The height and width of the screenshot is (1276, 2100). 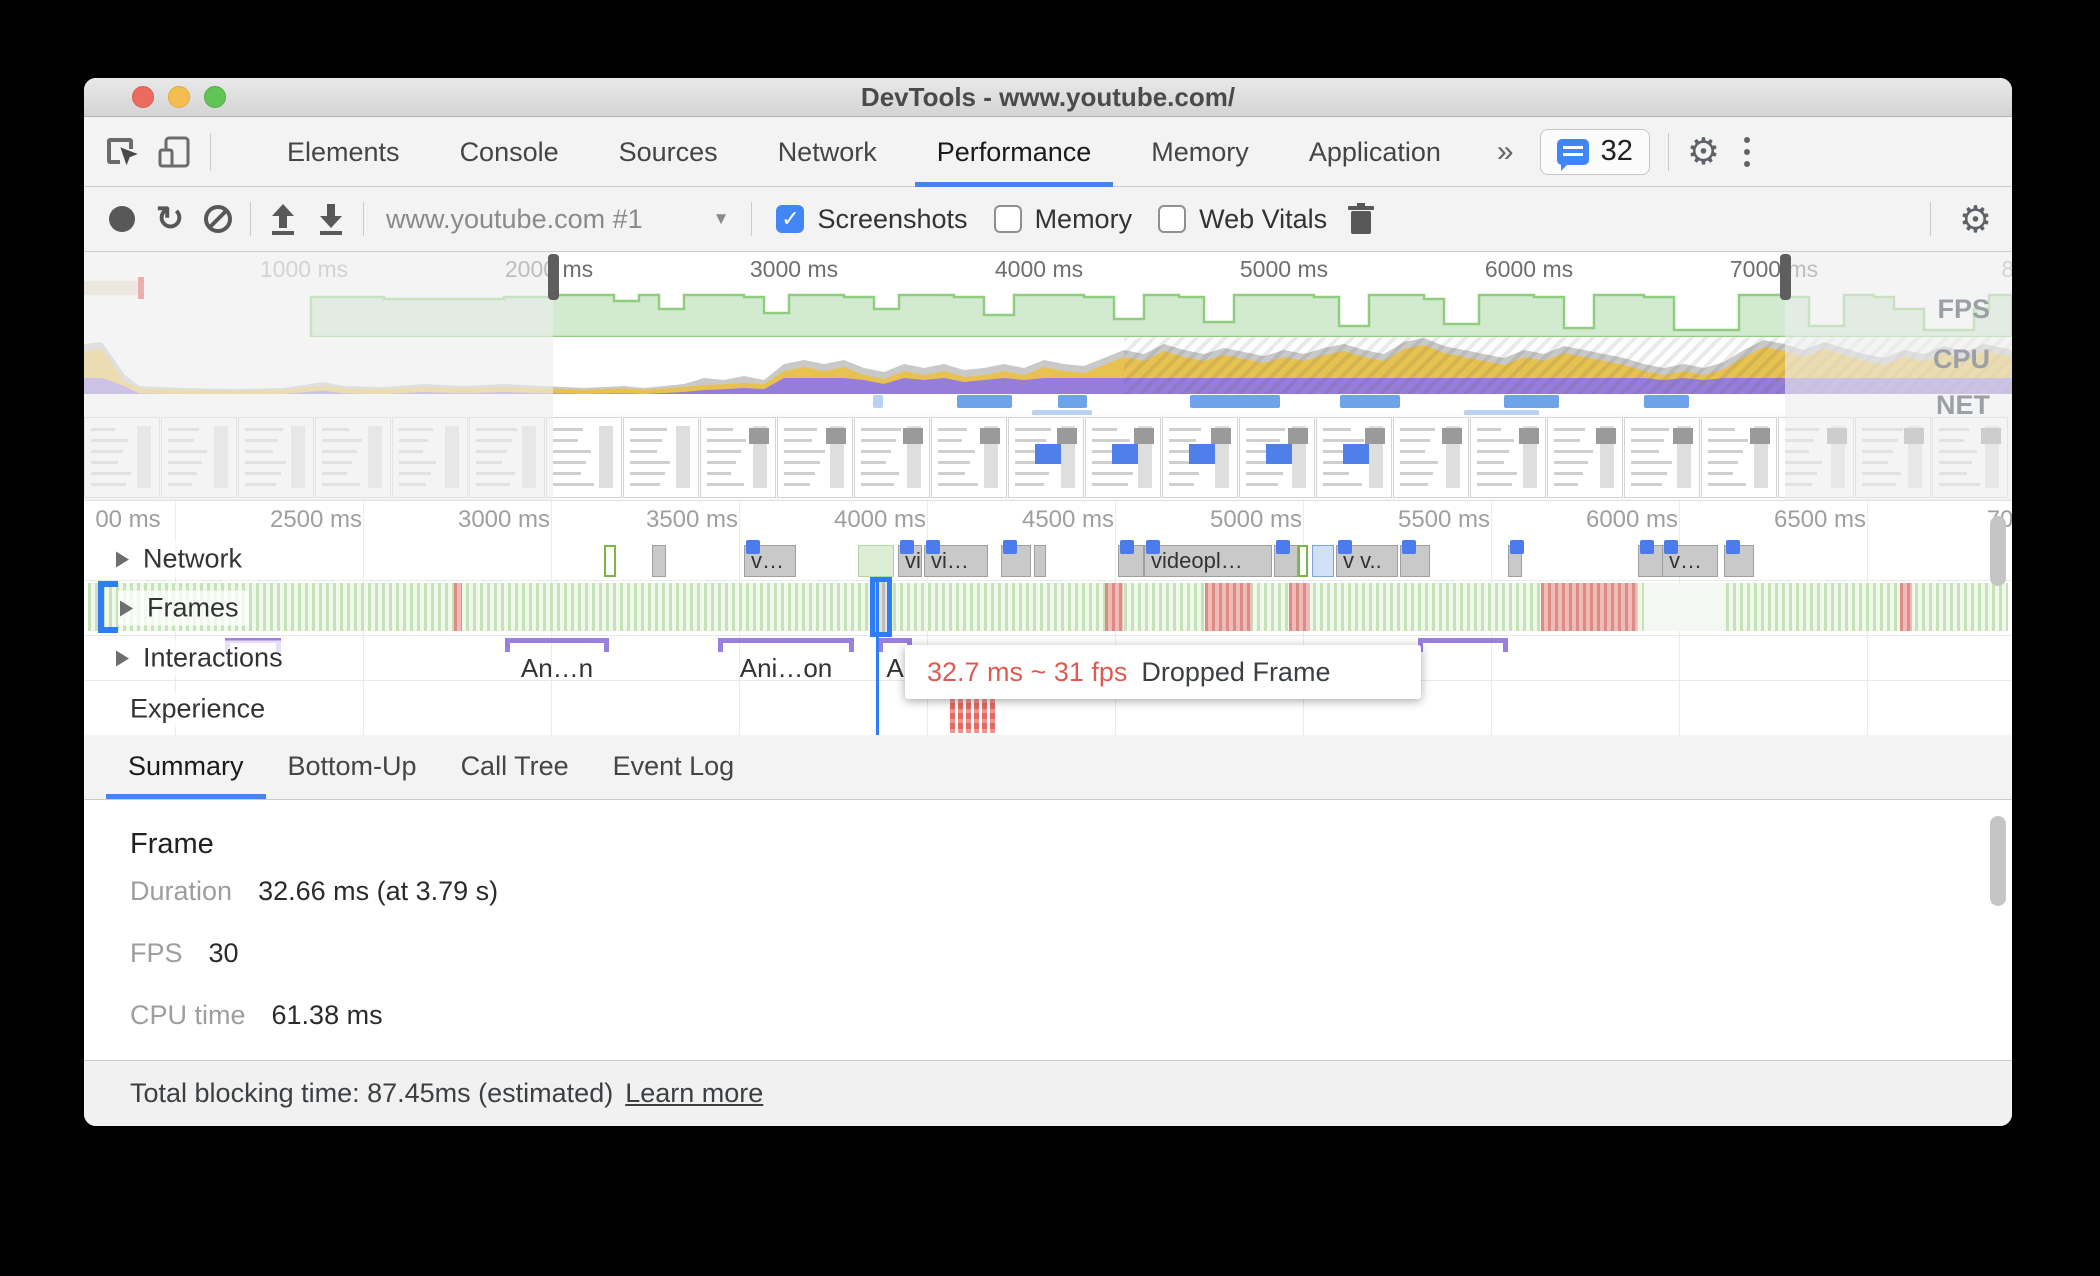 I want to click on inspect-cursor-icon, so click(x=122, y=151).